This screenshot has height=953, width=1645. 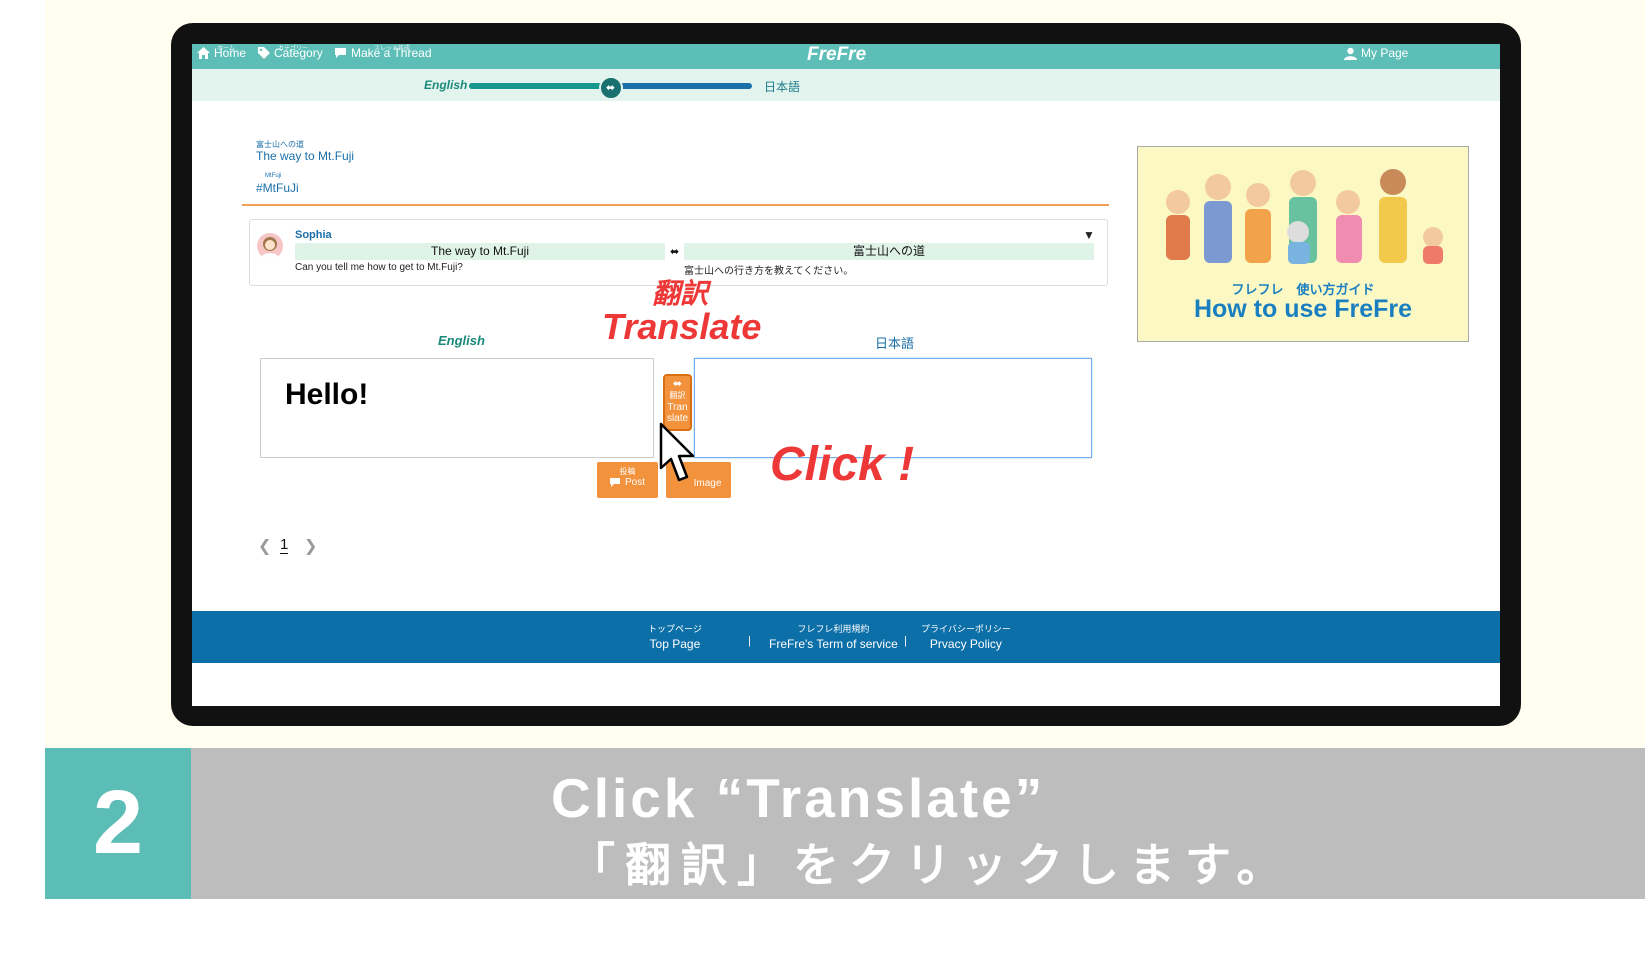 What do you see at coordinates (634, 482) in the screenshot?
I see `post-button-en: Post` at bounding box center [634, 482].